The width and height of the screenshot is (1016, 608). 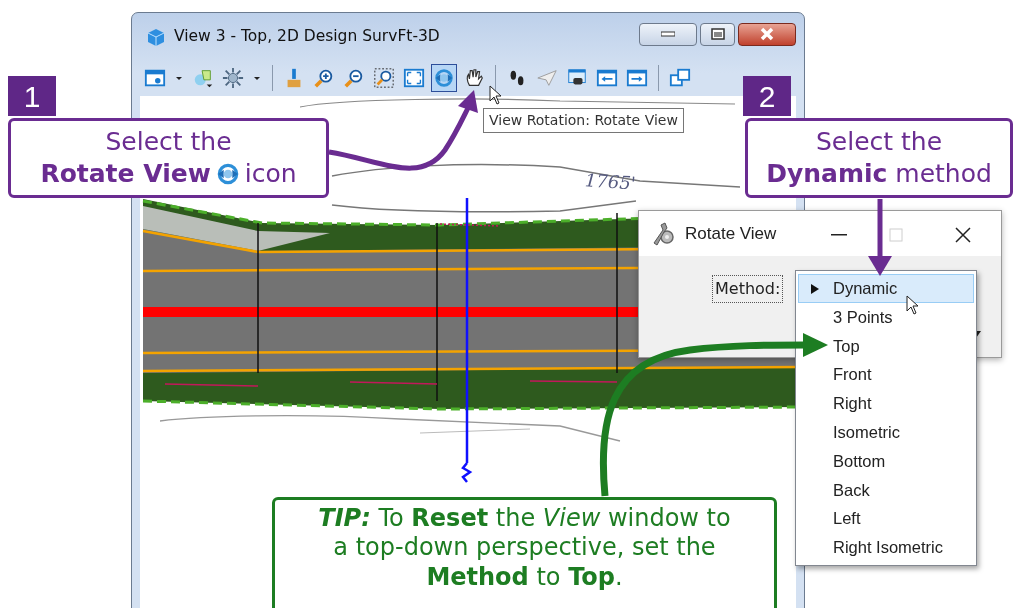 I want to click on copy-view-icon, so click(x=680, y=77).